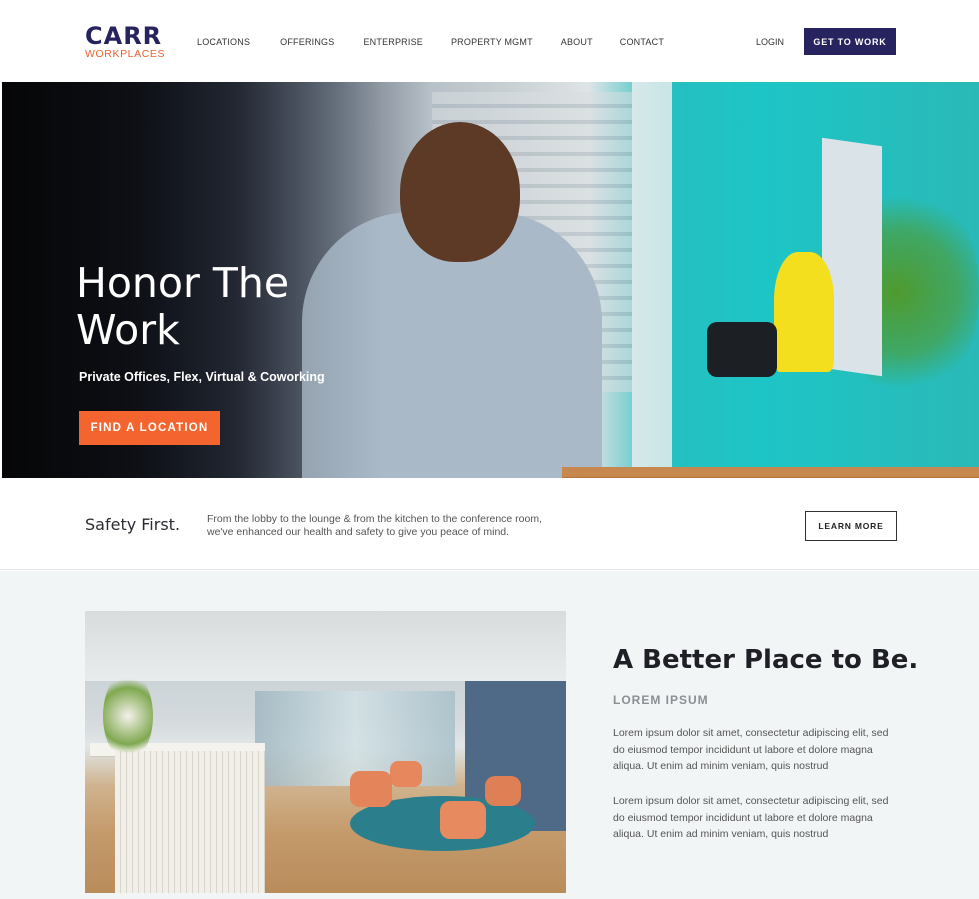 This screenshot has width=979, height=899. What do you see at coordinates (742, 349) in the screenshot?
I see `hero-phone-image` at bounding box center [742, 349].